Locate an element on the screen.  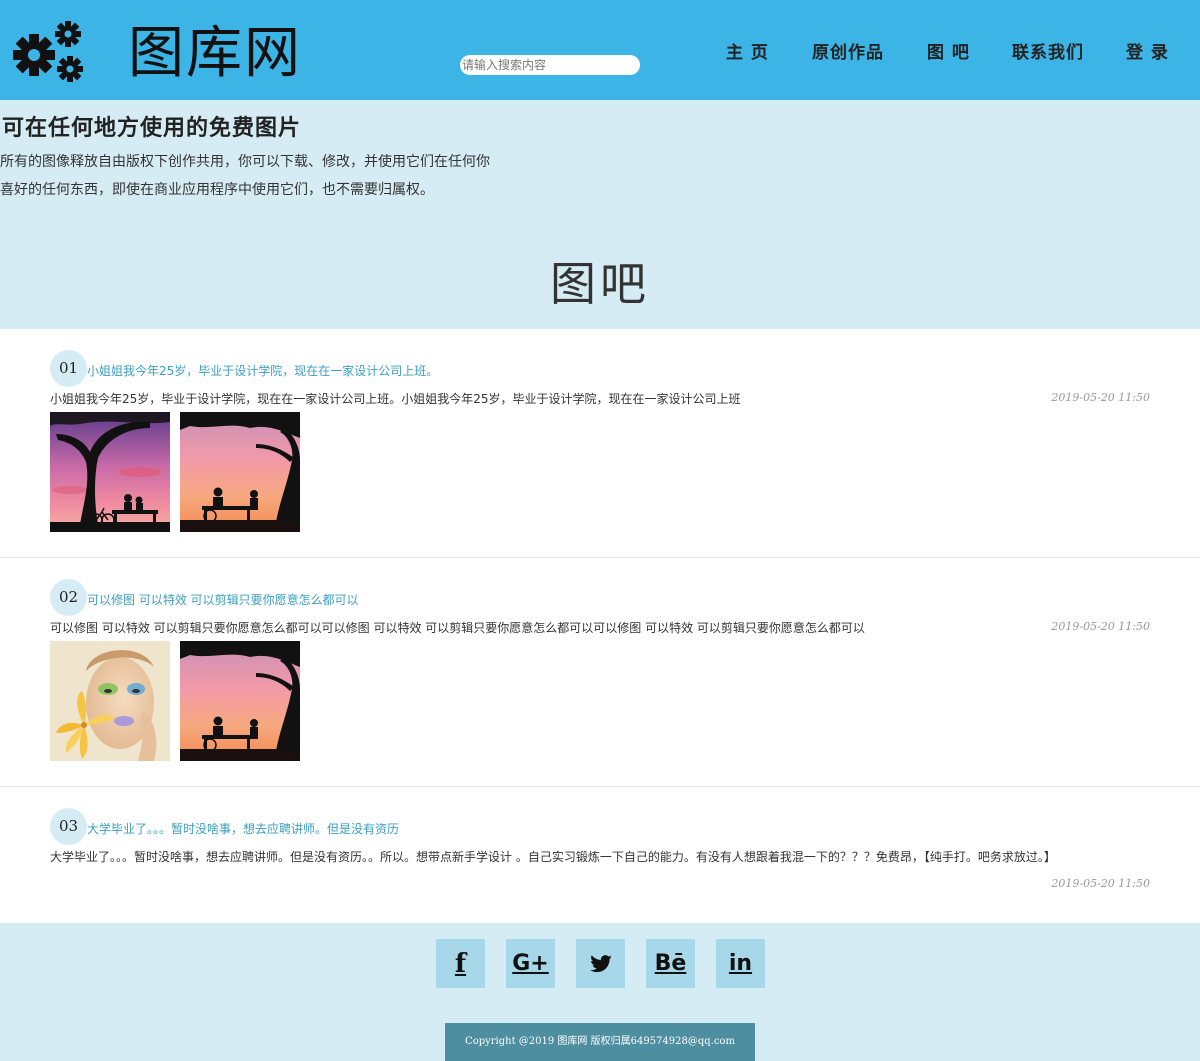
post-title-link: 可以修图 可以特效 可以剪辑只要你愿意怎么都可以 is located at coordinates (223, 599).